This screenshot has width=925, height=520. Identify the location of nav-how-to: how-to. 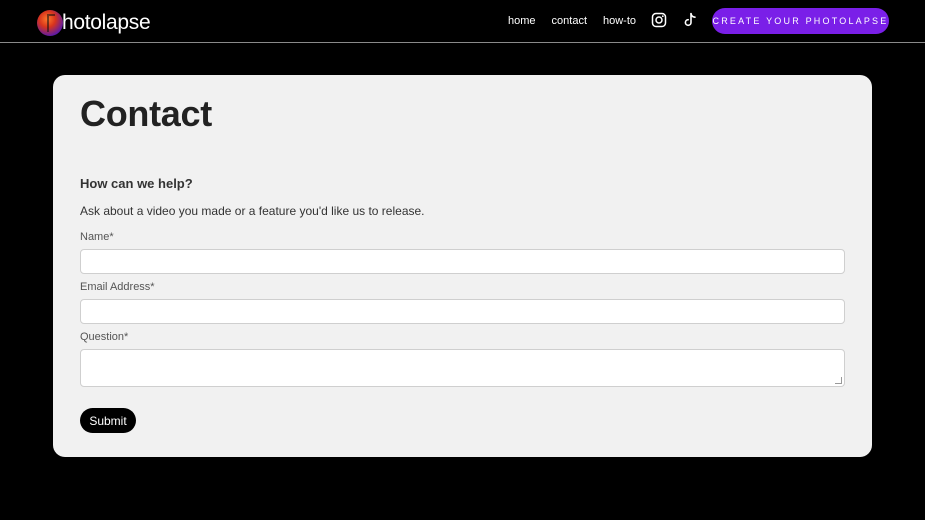
(619, 21).